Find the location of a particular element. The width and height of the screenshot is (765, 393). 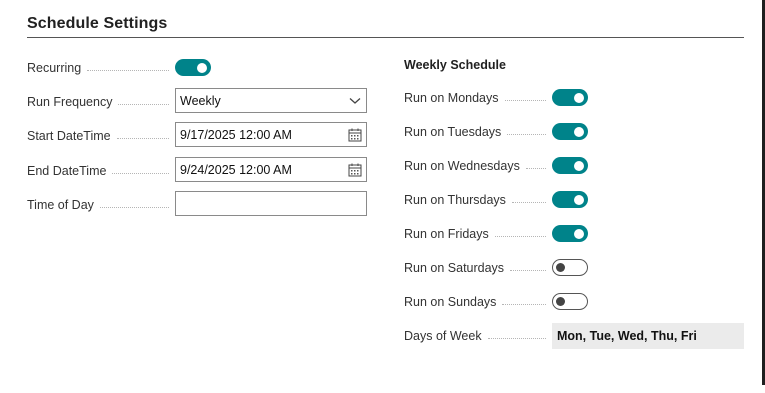

run-frequency-select: Weekly is located at coordinates (271, 100).